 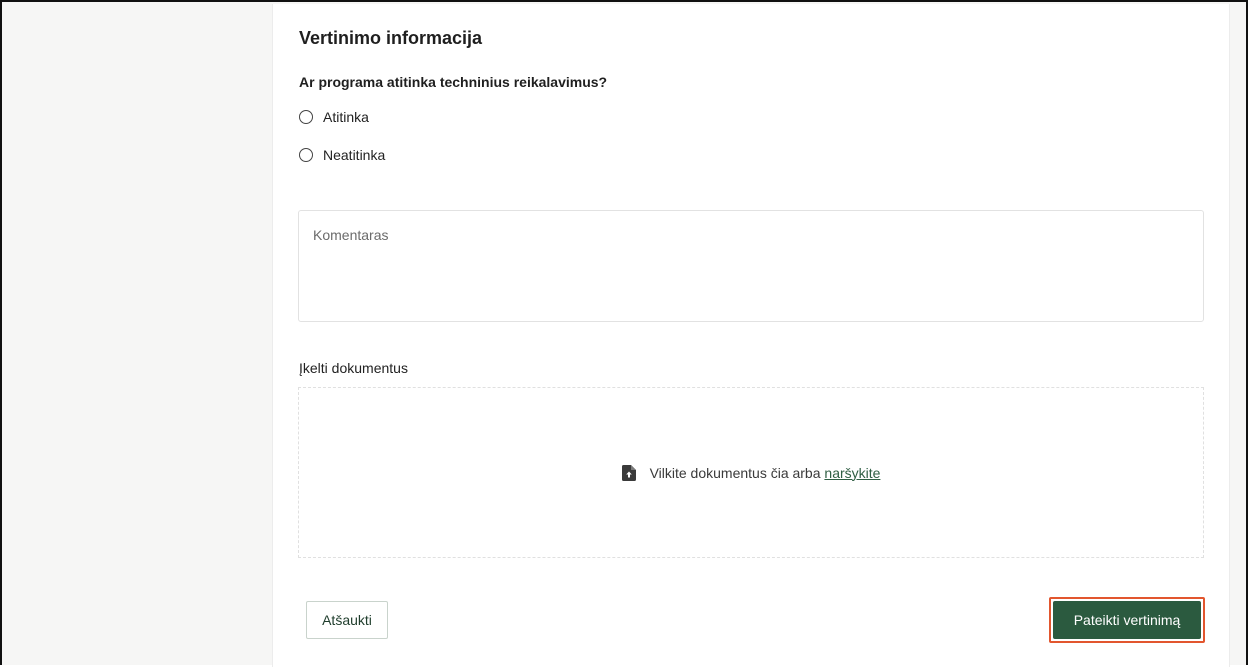 I want to click on comment-textarea: Komentaras, so click(x=751, y=266).